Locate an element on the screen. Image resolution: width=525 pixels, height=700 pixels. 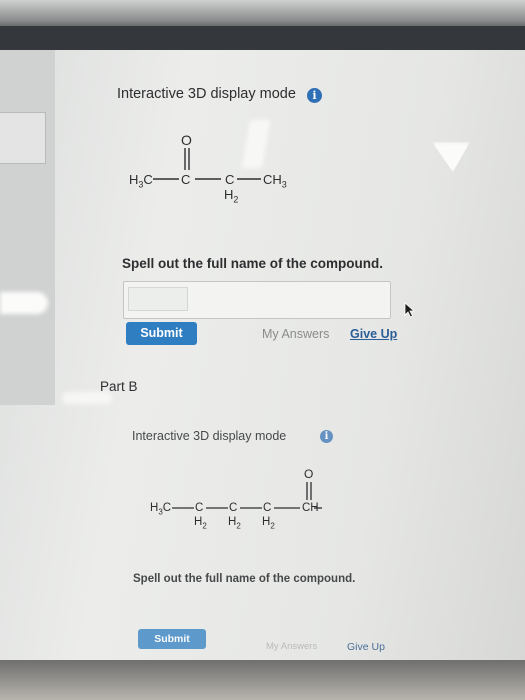
structure-bonds-b is located at coordinates (247, 495).